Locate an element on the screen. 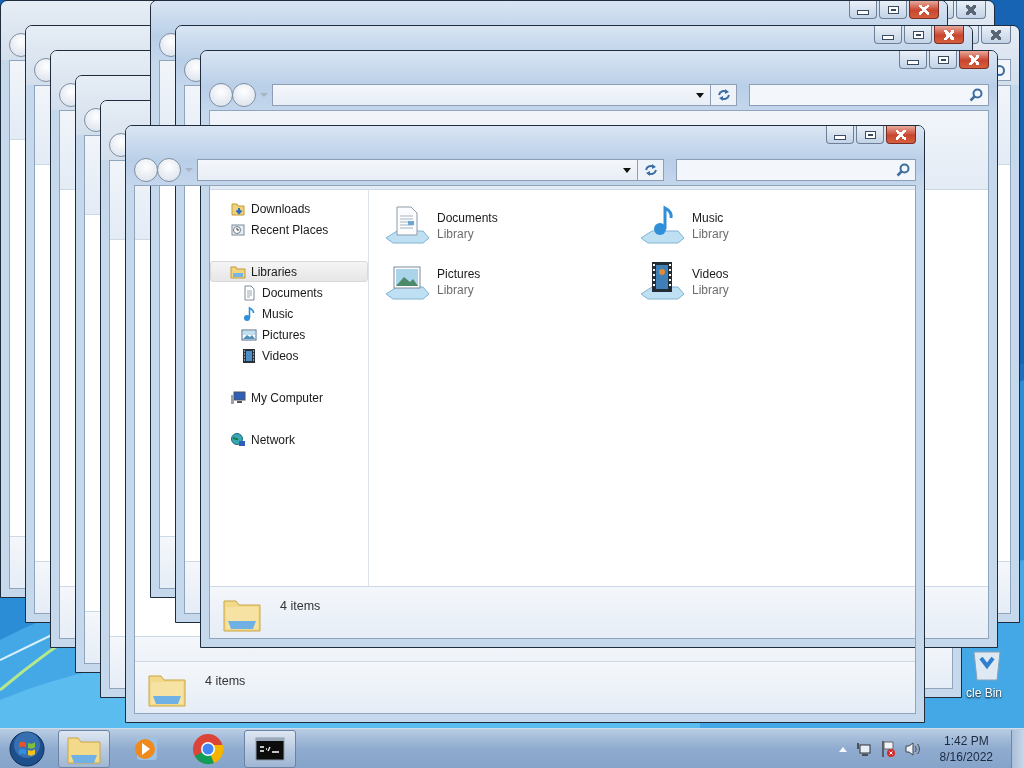  videos-library-icon is located at coordinates (662, 281).